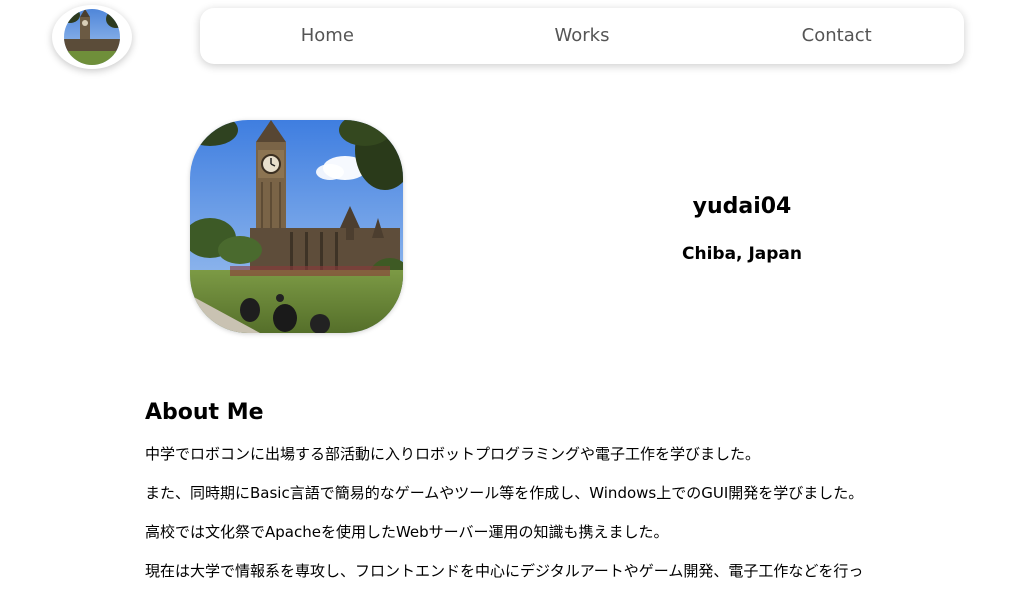  I want to click on site-logo, so click(92, 37).